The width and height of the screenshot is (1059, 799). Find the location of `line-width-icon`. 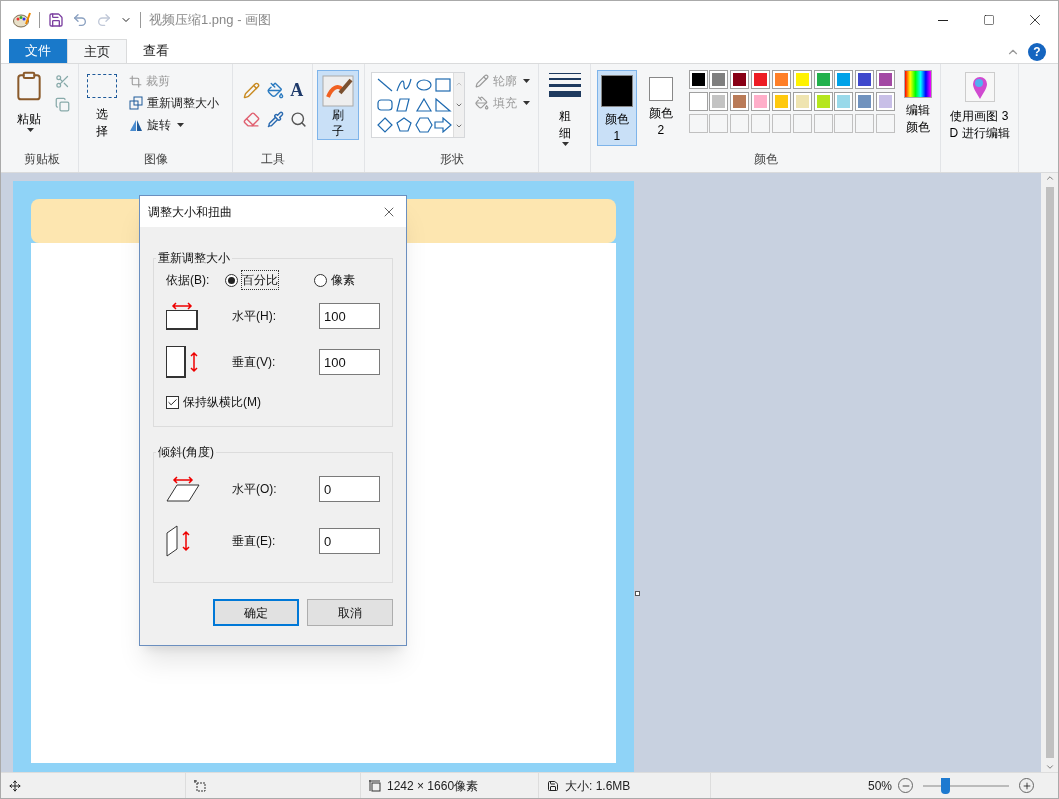

line-width-icon is located at coordinates (564, 86).